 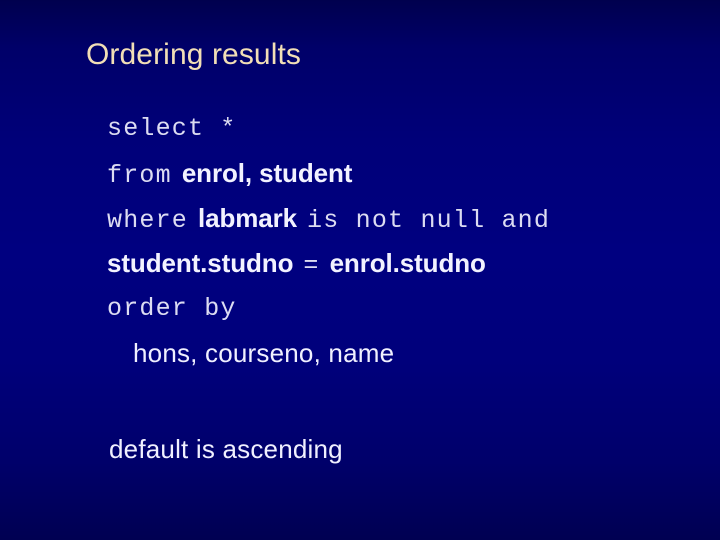 What do you see at coordinates (267, 173) in the screenshot?
I see `sql-table-list: enrol, student` at bounding box center [267, 173].